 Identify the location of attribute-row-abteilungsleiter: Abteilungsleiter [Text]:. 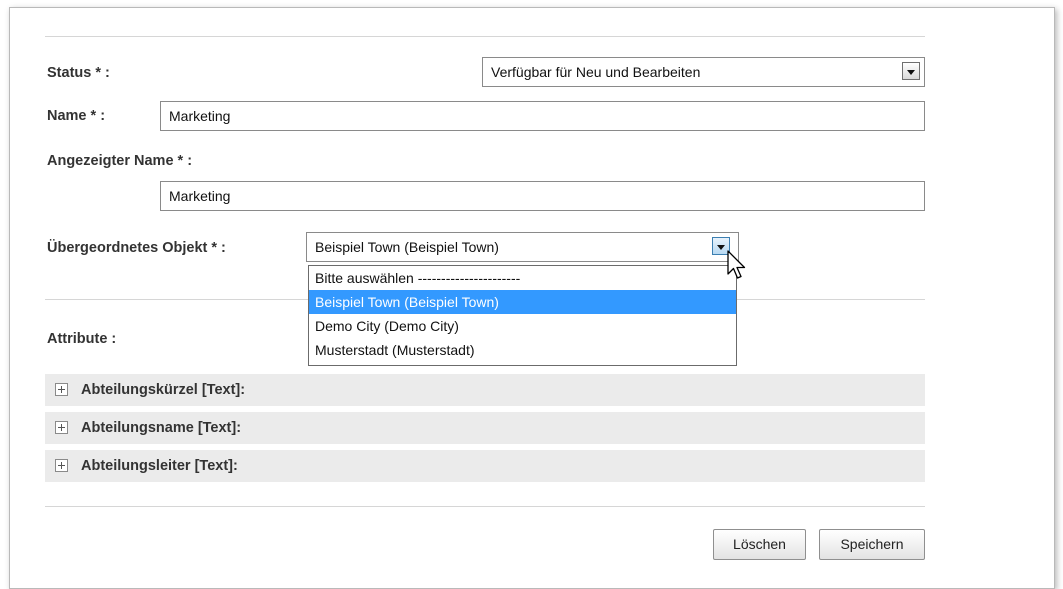
(485, 466).